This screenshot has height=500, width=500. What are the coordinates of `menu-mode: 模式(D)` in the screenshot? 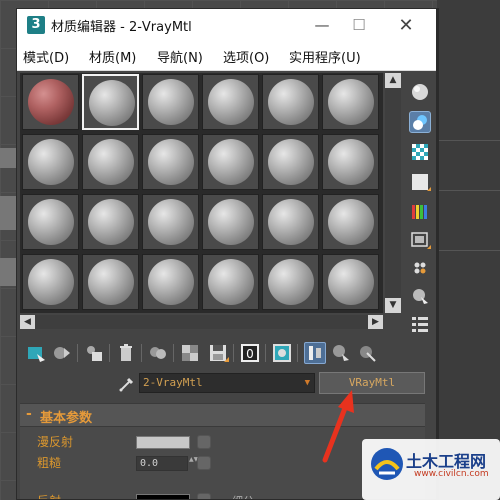 It's located at (46, 56).